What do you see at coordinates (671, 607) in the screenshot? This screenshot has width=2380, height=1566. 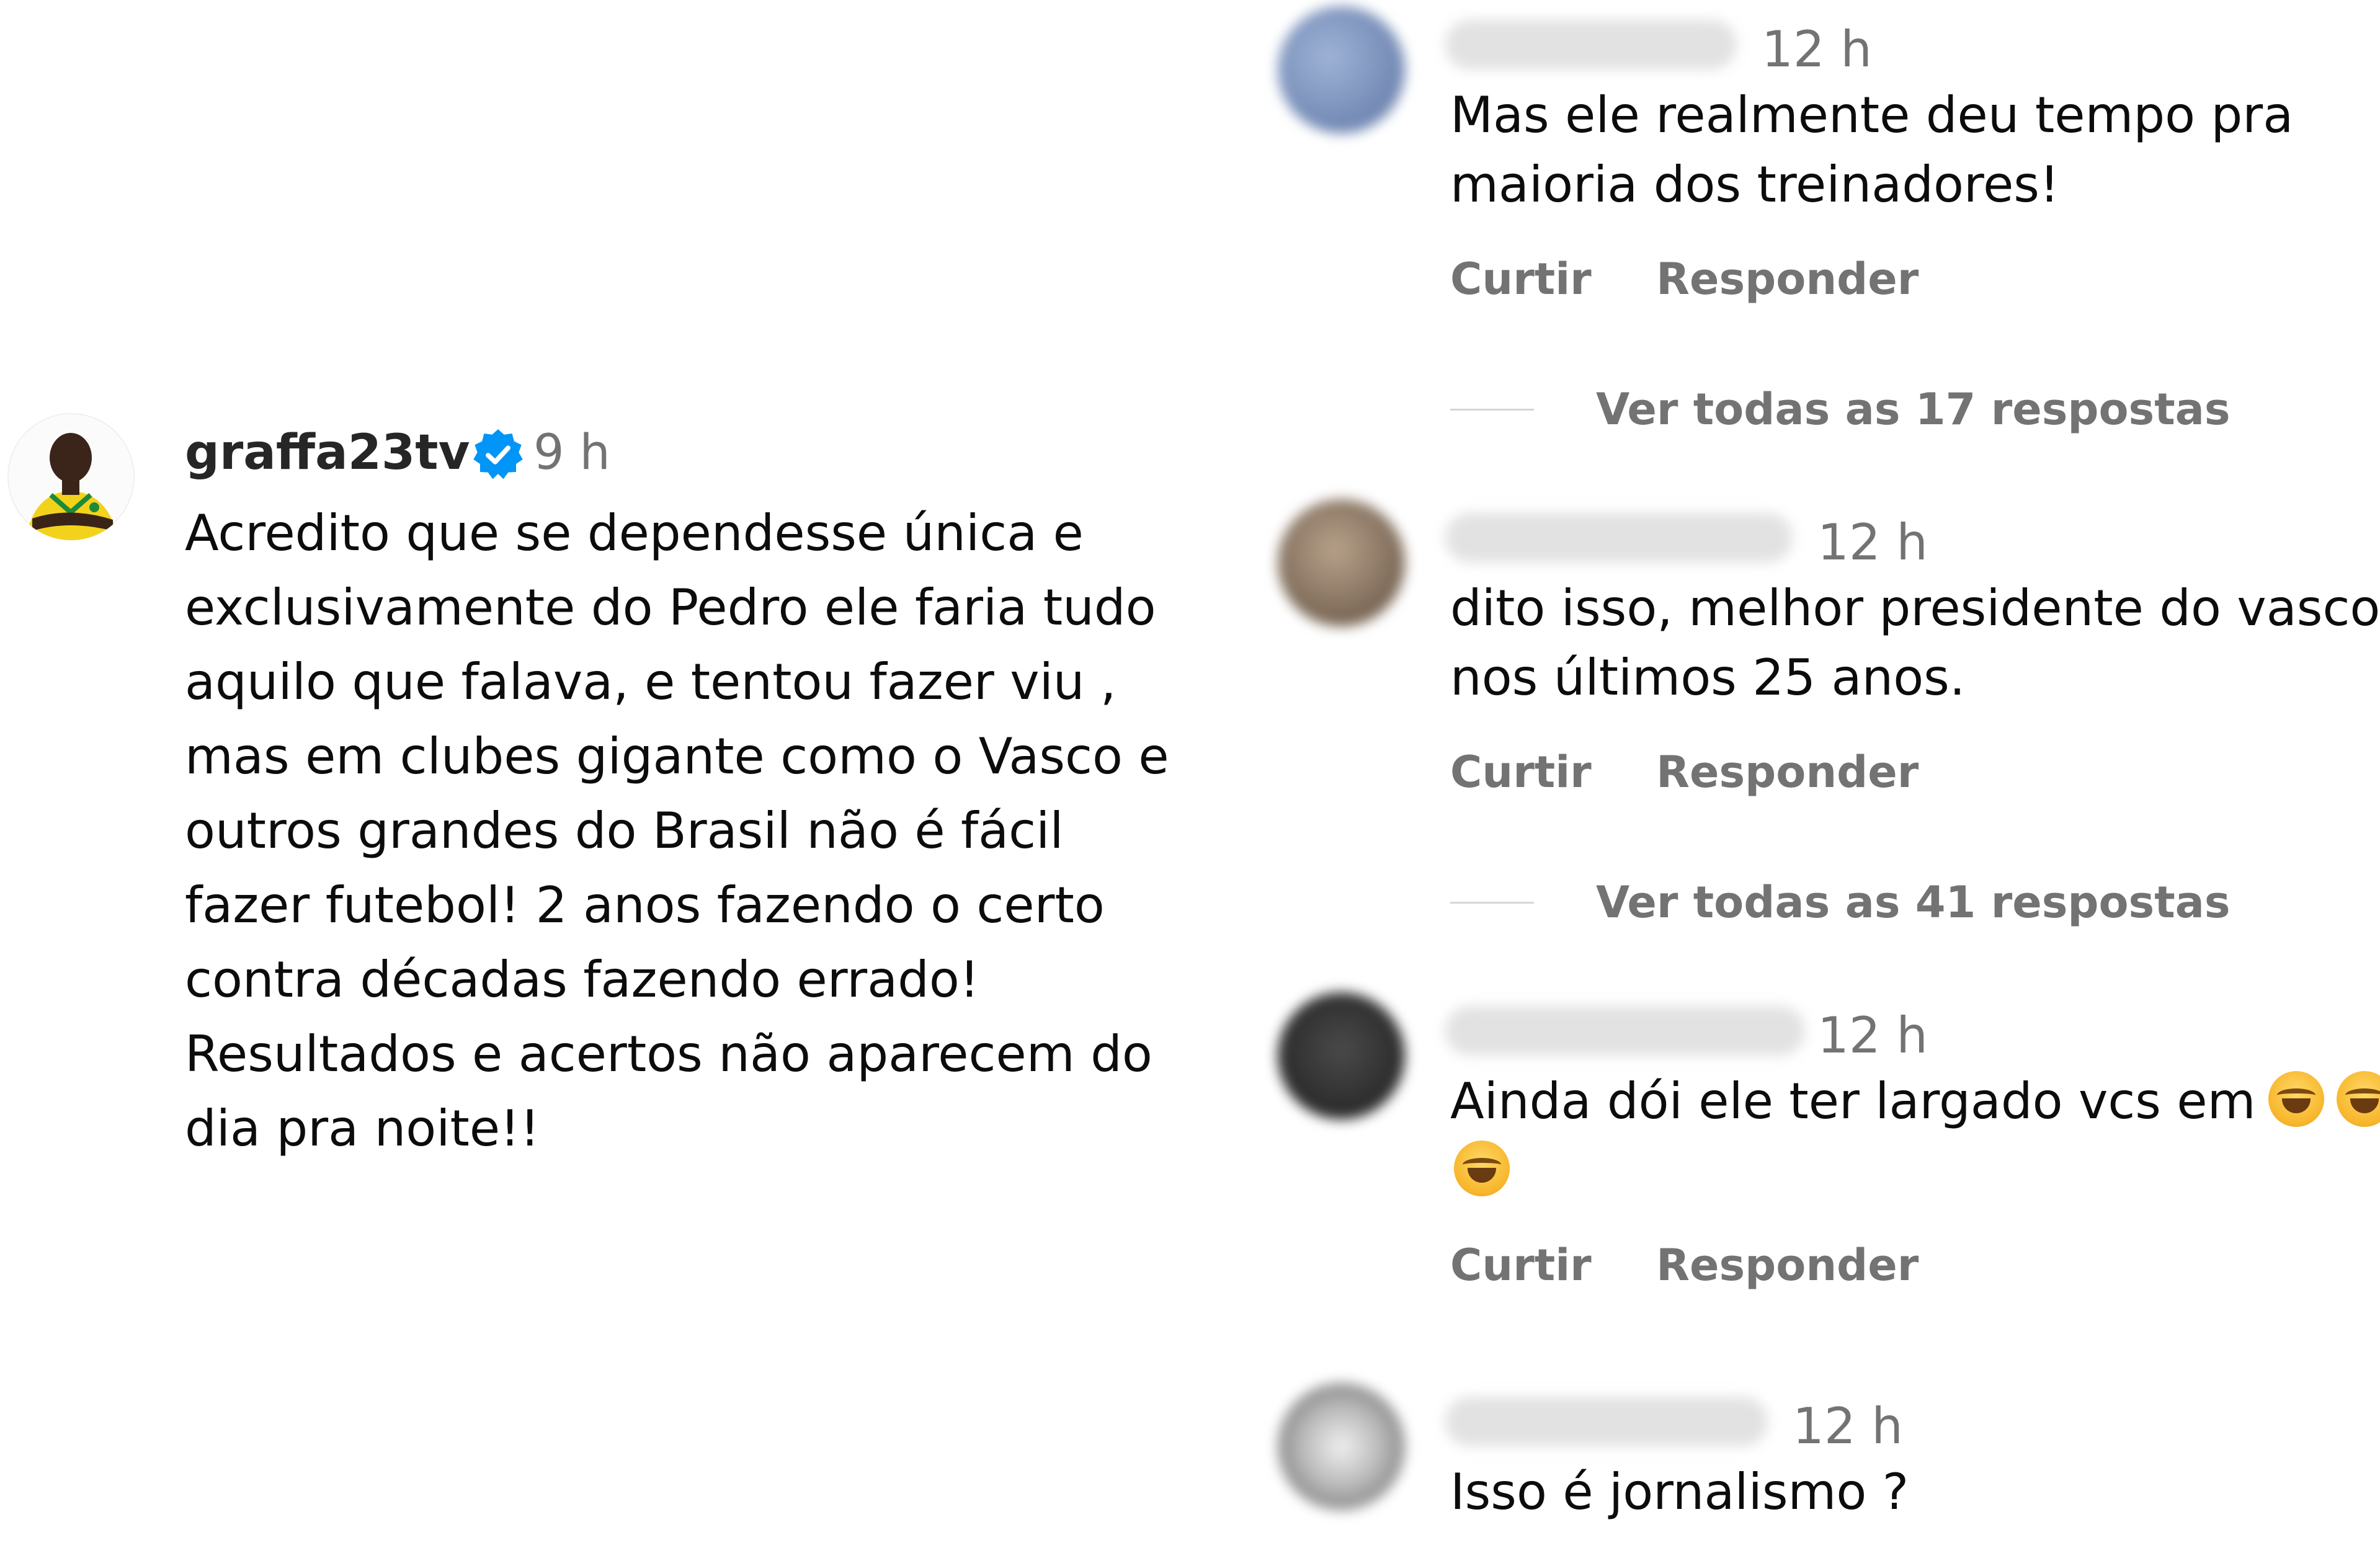 I see `main-comment-line: exclusivamente do Pedro ele faria tudo` at bounding box center [671, 607].